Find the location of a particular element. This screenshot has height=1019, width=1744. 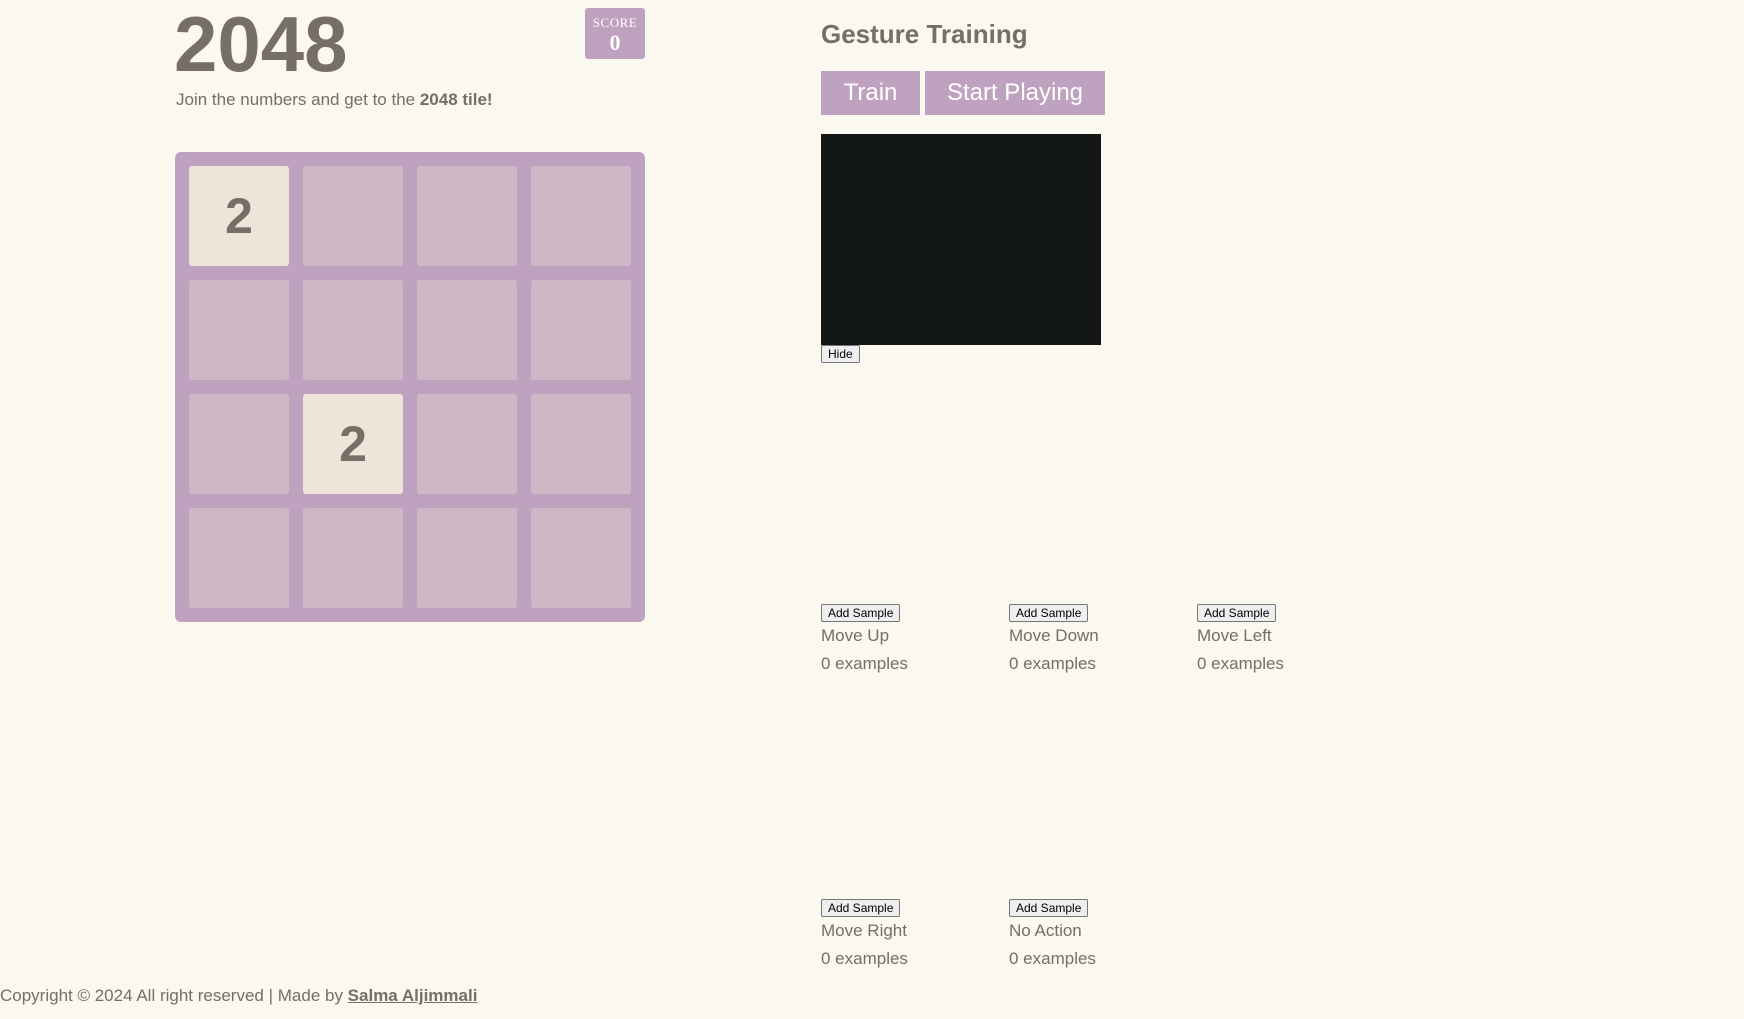

gesture-name: Move Right is located at coordinates (864, 930).